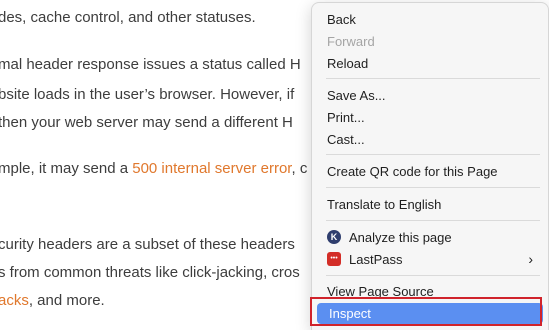  What do you see at coordinates (66, 300) in the screenshot?
I see `article-text: , and more.` at bounding box center [66, 300].